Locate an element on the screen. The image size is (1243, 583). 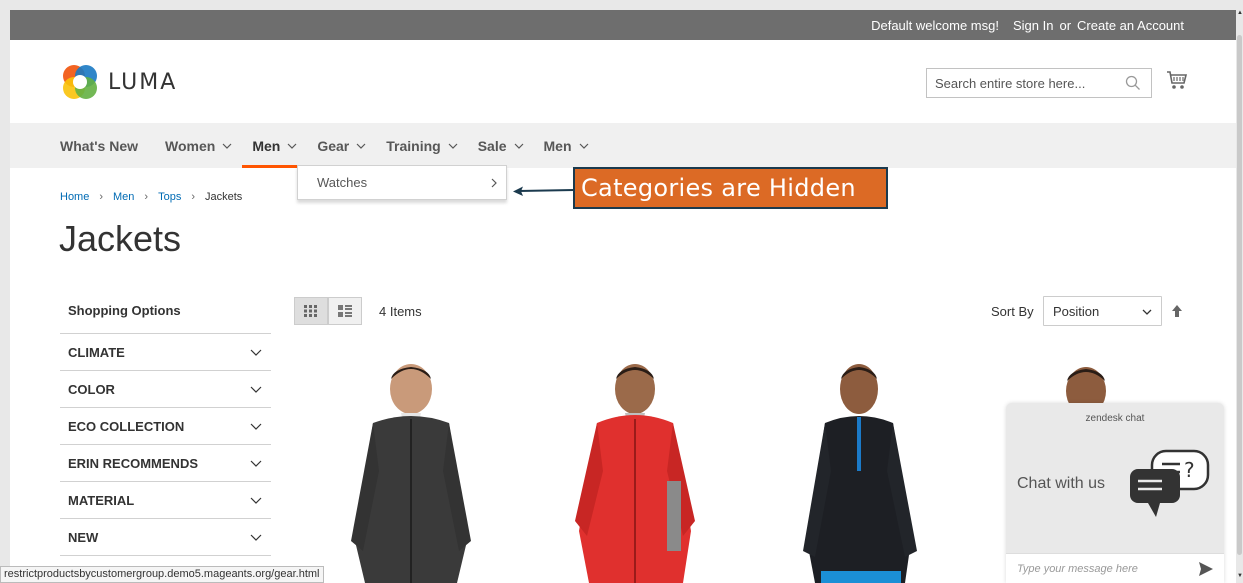
annotation-arrow-icon is located at coordinates (544, 191).